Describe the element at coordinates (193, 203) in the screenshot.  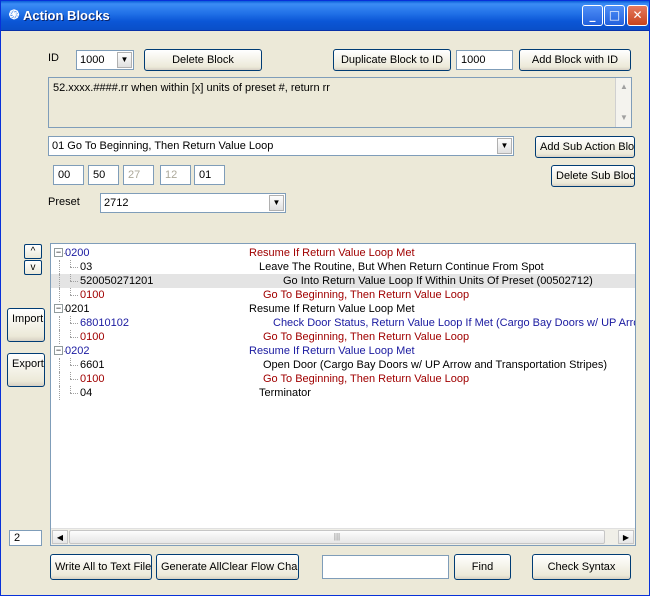
I see `preset-select: 2712 ▼` at that location.